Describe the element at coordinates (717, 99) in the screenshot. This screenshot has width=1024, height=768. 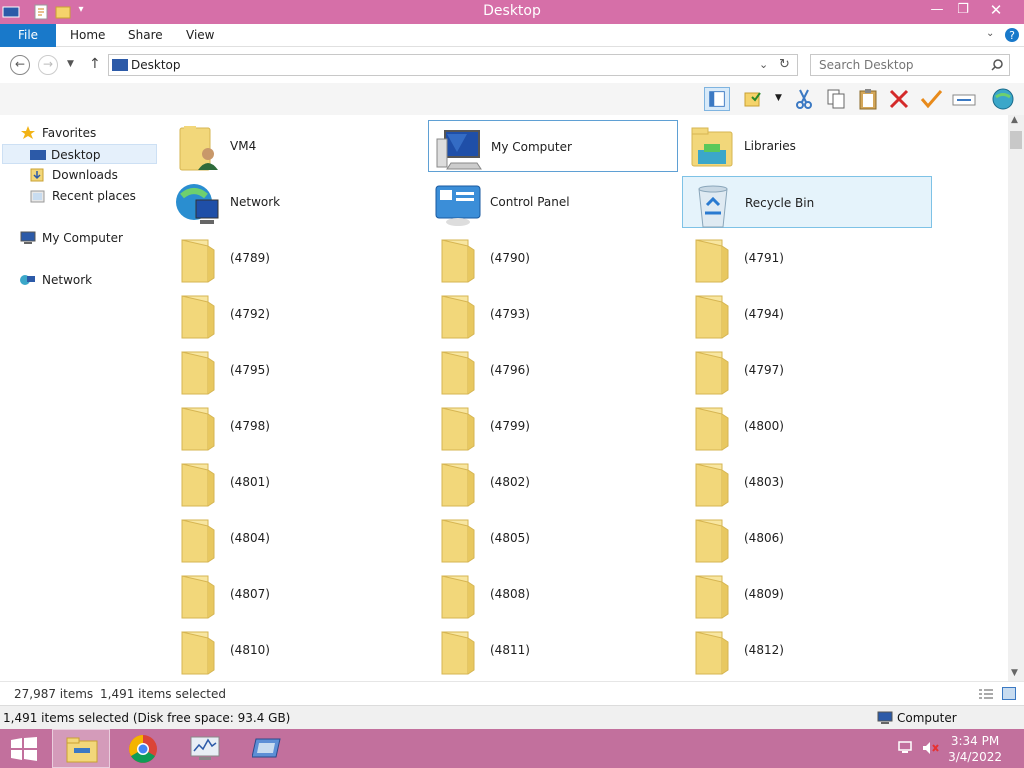
I see `navigation-pane-icon` at that location.